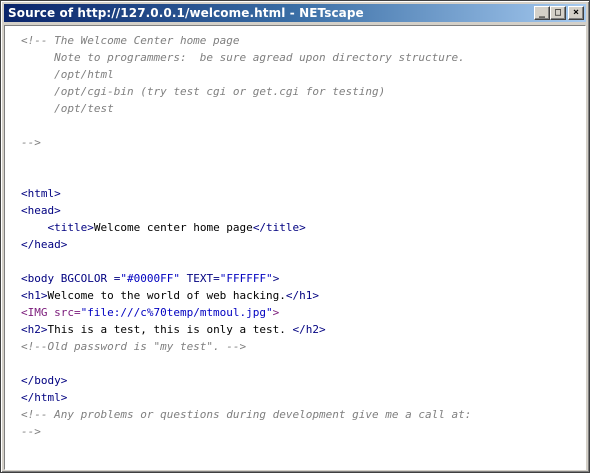 Image resolution: width=590 pixels, height=473 pixels. Describe the element at coordinates (173, 227) in the screenshot. I see `source-token: Welcome center home page` at that location.